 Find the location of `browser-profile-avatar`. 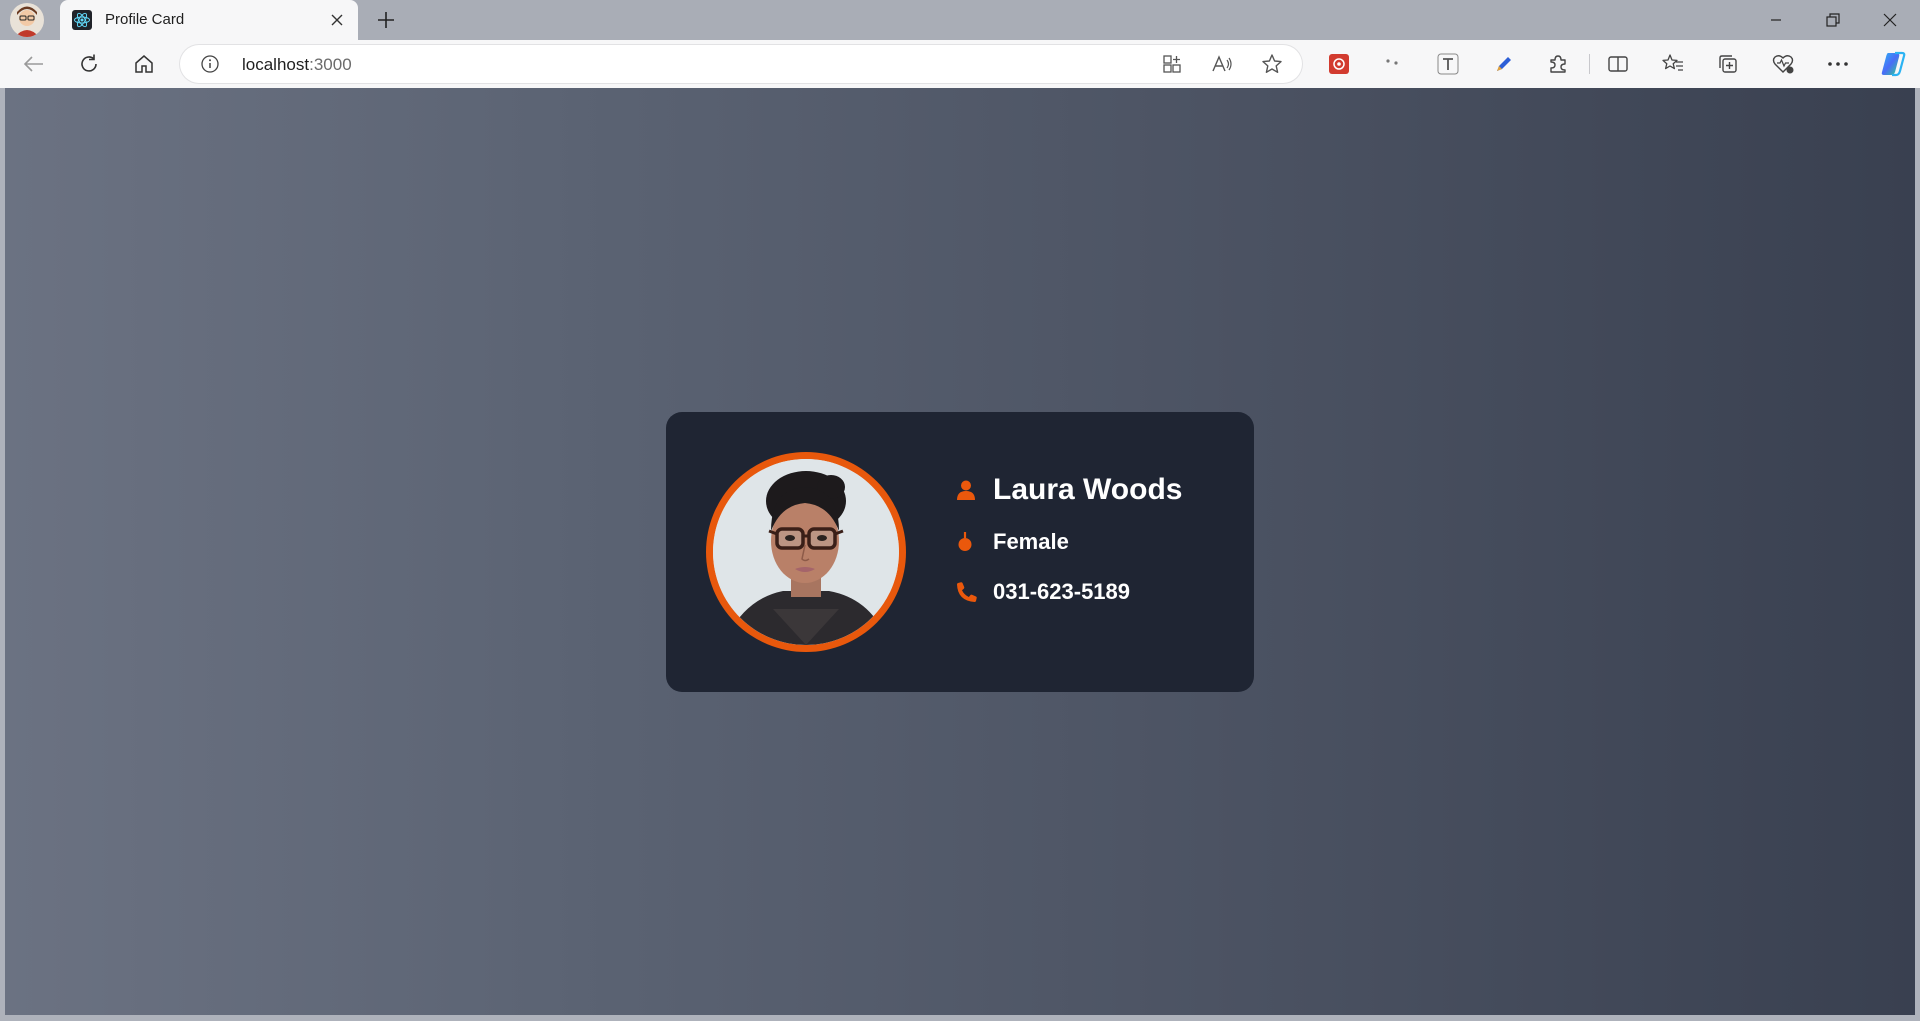

browser-profile-avatar is located at coordinates (27, 20).